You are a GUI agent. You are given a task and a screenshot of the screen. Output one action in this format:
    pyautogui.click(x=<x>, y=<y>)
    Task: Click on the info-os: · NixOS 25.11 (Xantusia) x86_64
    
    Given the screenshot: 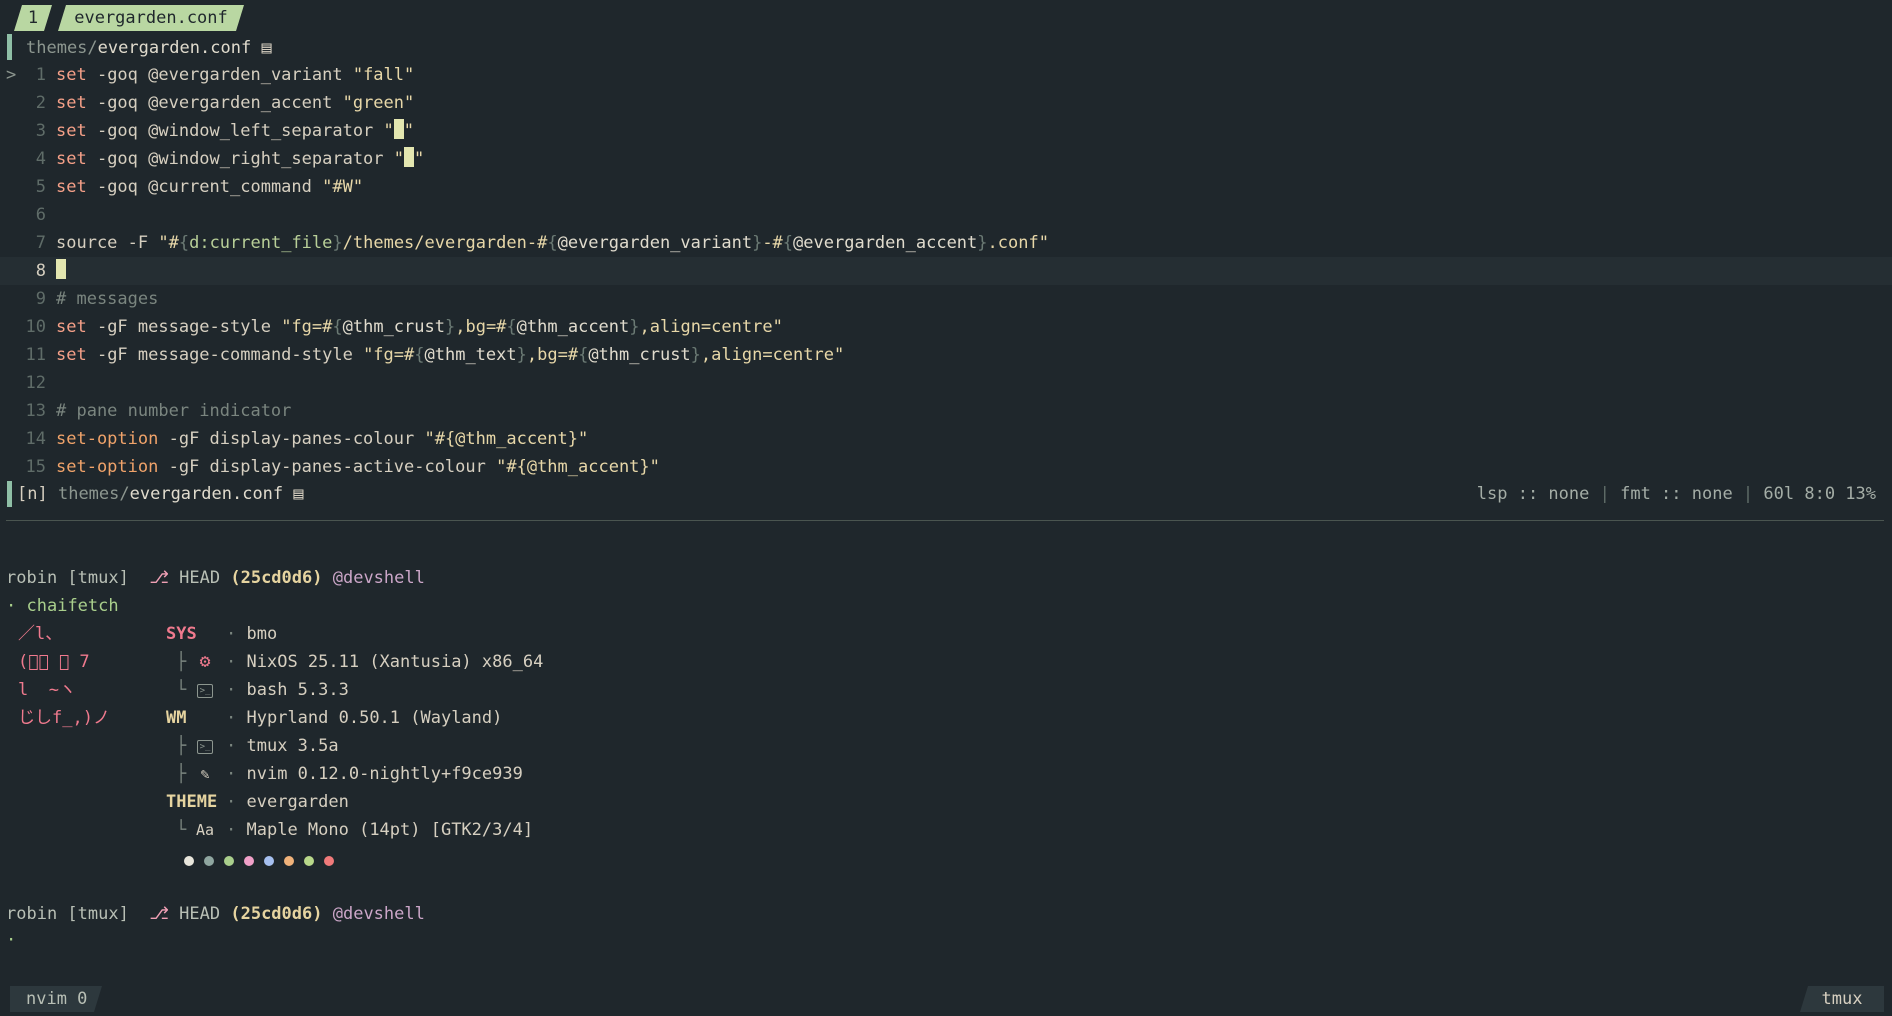 What is the action you would take?
    pyautogui.click(x=385, y=662)
    